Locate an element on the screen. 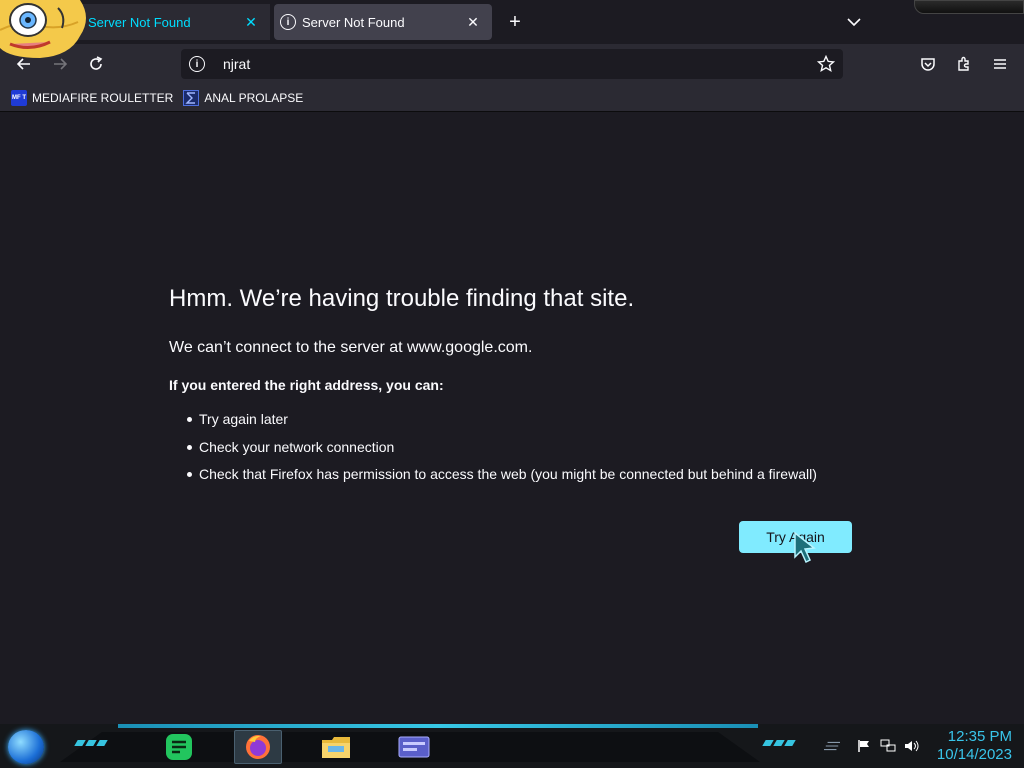  bookmark-mediafire-rouletter: MF T MEDIAFIRE ROULETTER is located at coordinates (92, 97).